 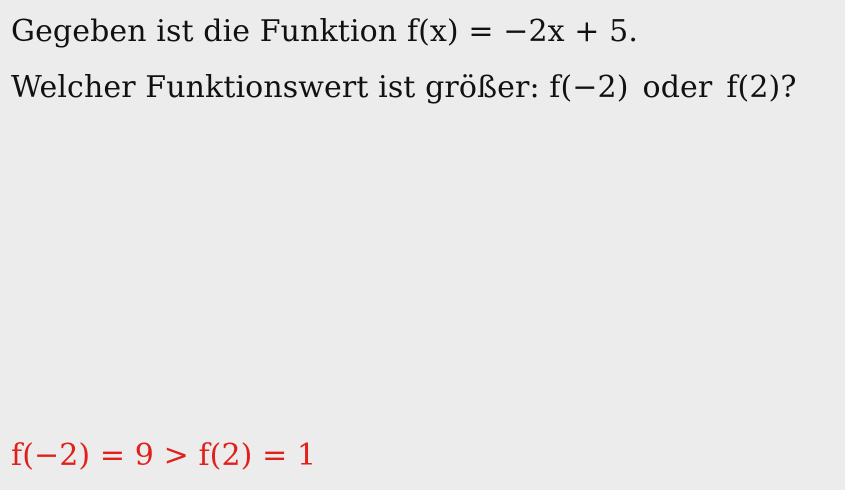 I want to click on function-definition: f(x) = −2x + 5., so click(x=522, y=31).